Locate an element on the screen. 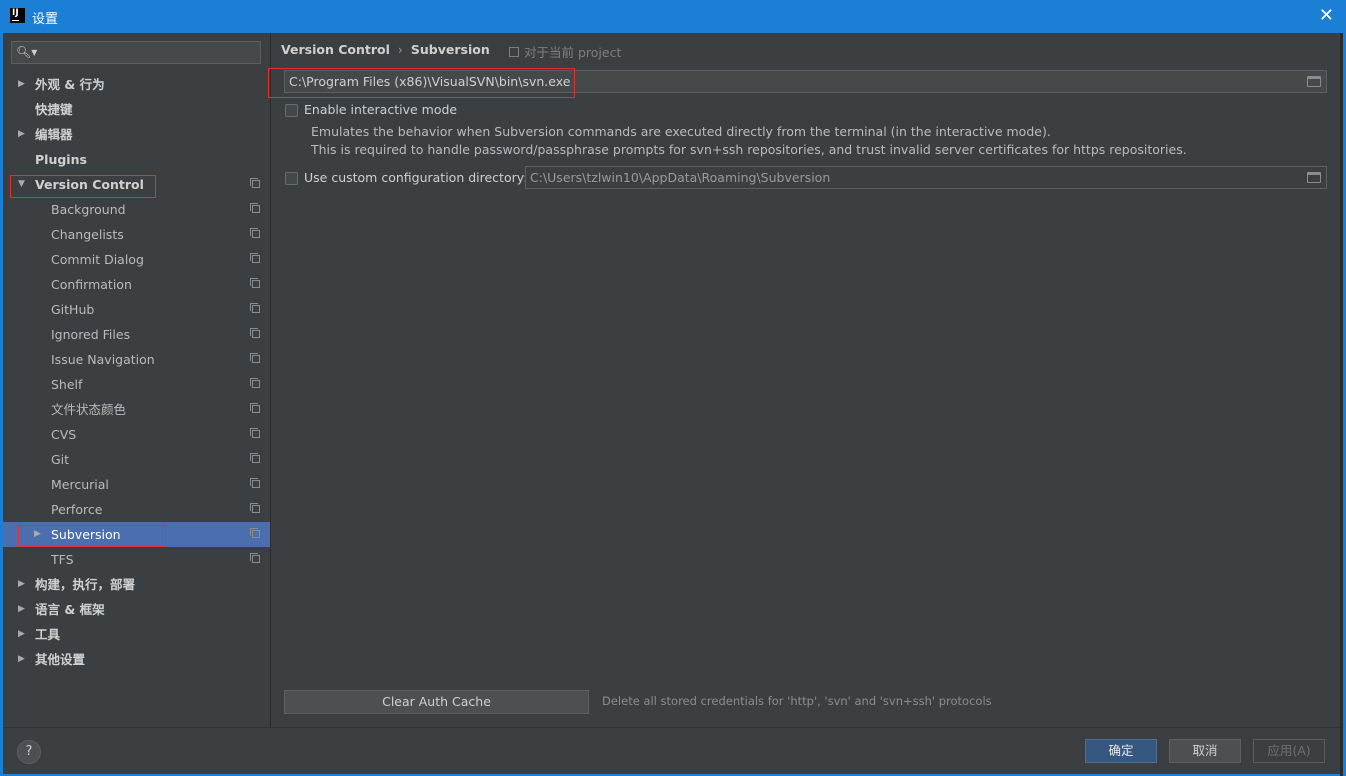  sidebar-item-label: Version Control is located at coordinates (89, 184).